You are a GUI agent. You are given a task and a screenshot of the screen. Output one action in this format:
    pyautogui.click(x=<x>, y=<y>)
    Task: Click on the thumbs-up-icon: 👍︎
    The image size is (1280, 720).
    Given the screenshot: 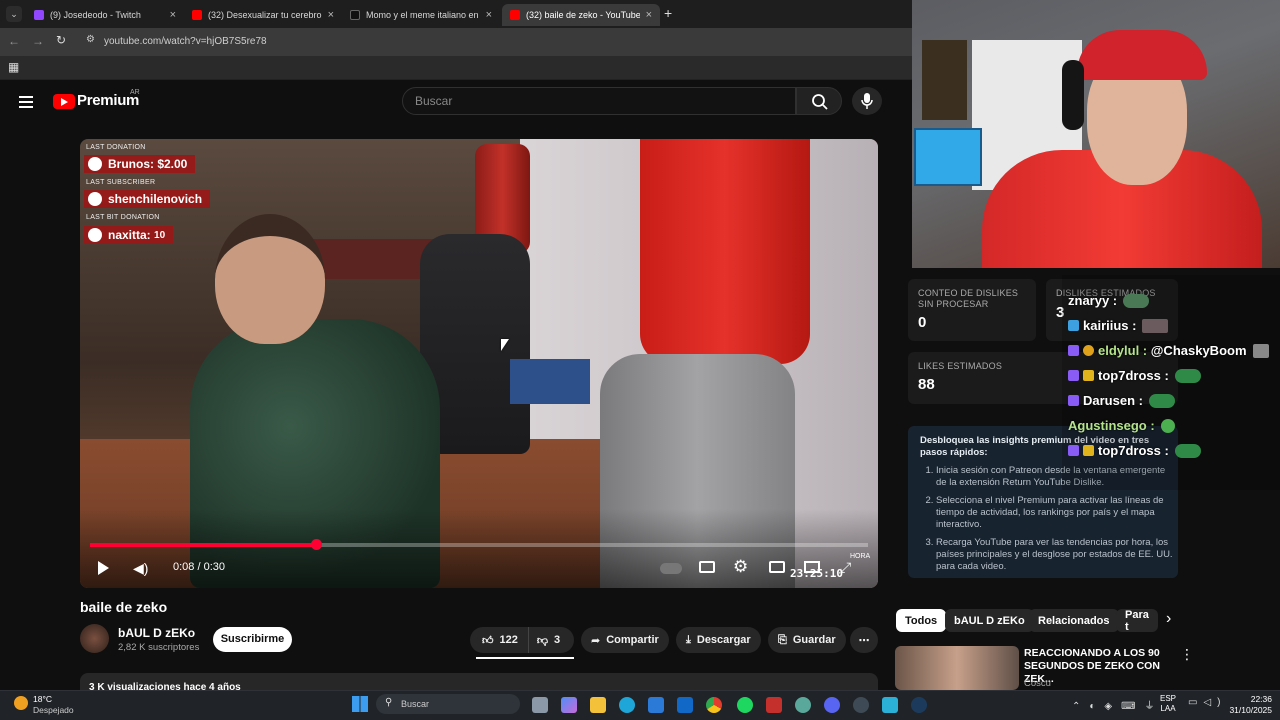 What is the action you would take?
    pyautogui.click(x=488, y=640)
    